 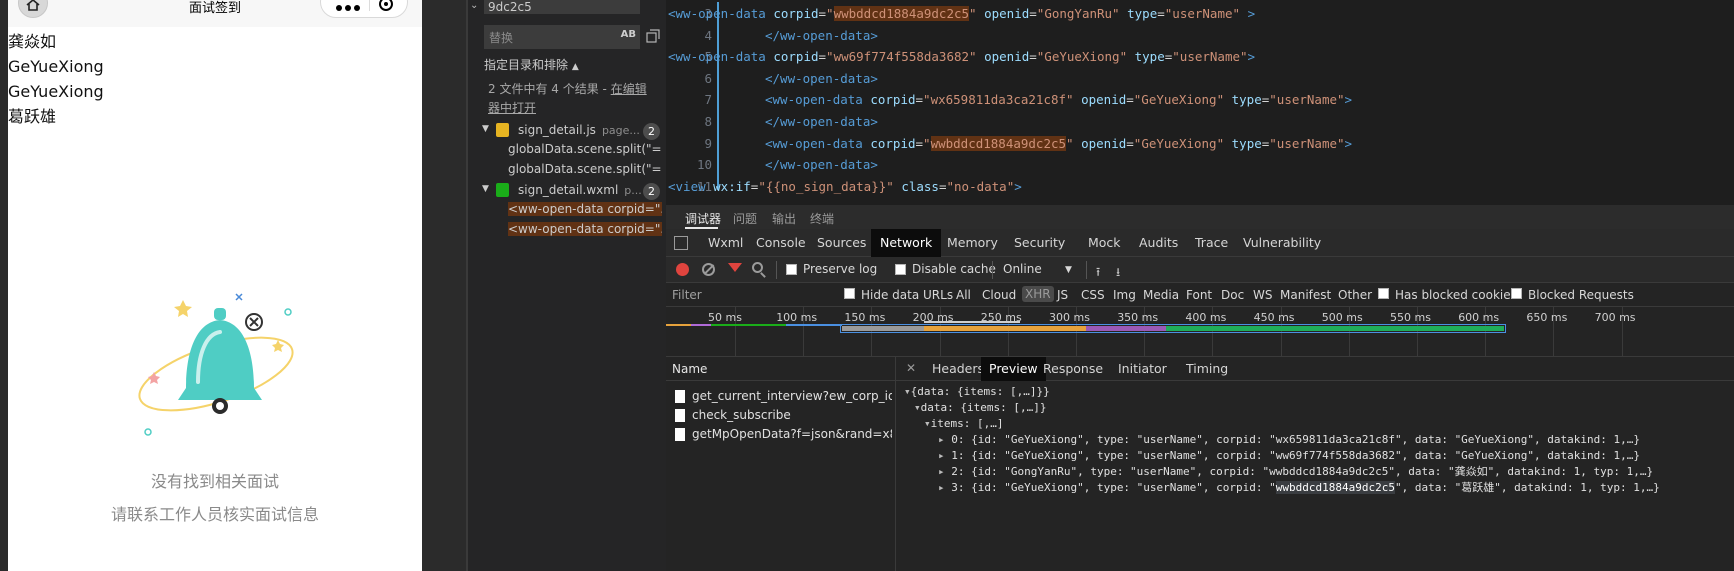 What do you see at coordinates (214, 481) in the screenshot?
I see `empty-state-title: 没有找到相关面试` at bounding box center [214, 481].